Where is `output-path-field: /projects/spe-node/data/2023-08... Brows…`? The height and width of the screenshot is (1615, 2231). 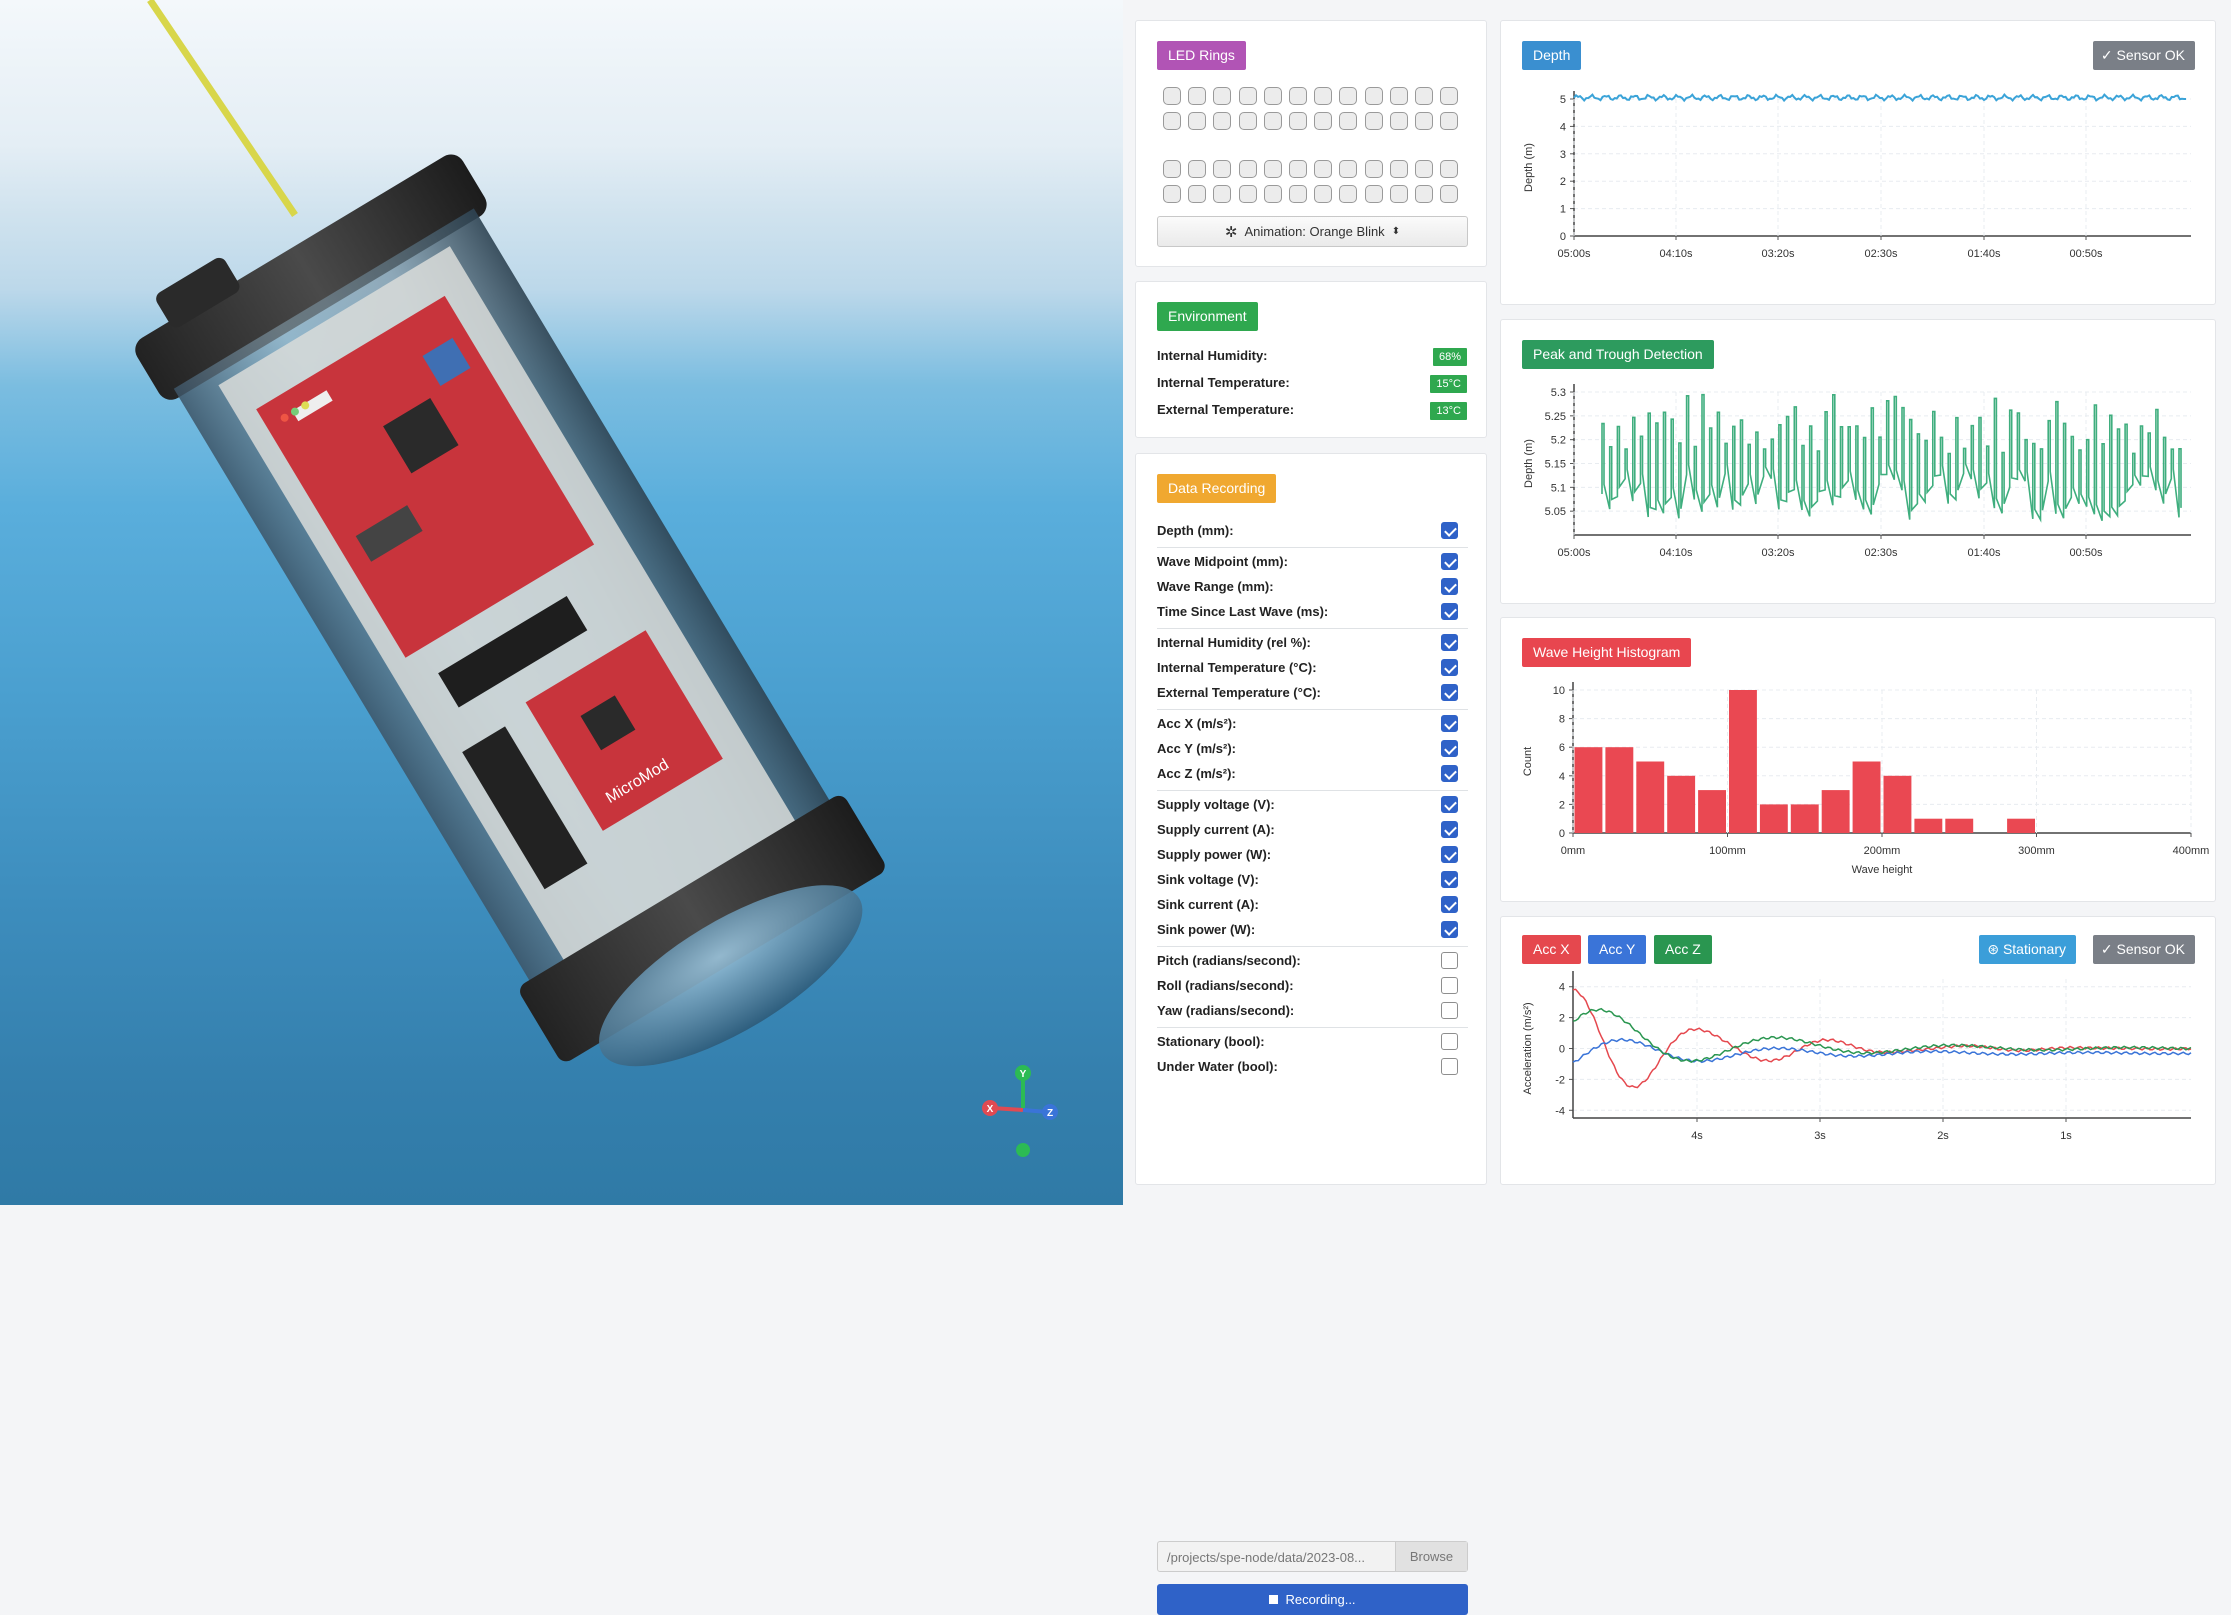
output-path-field: /projects/spe-node/data/2023-08... Brows… is located at coordinates (1312, 1556).